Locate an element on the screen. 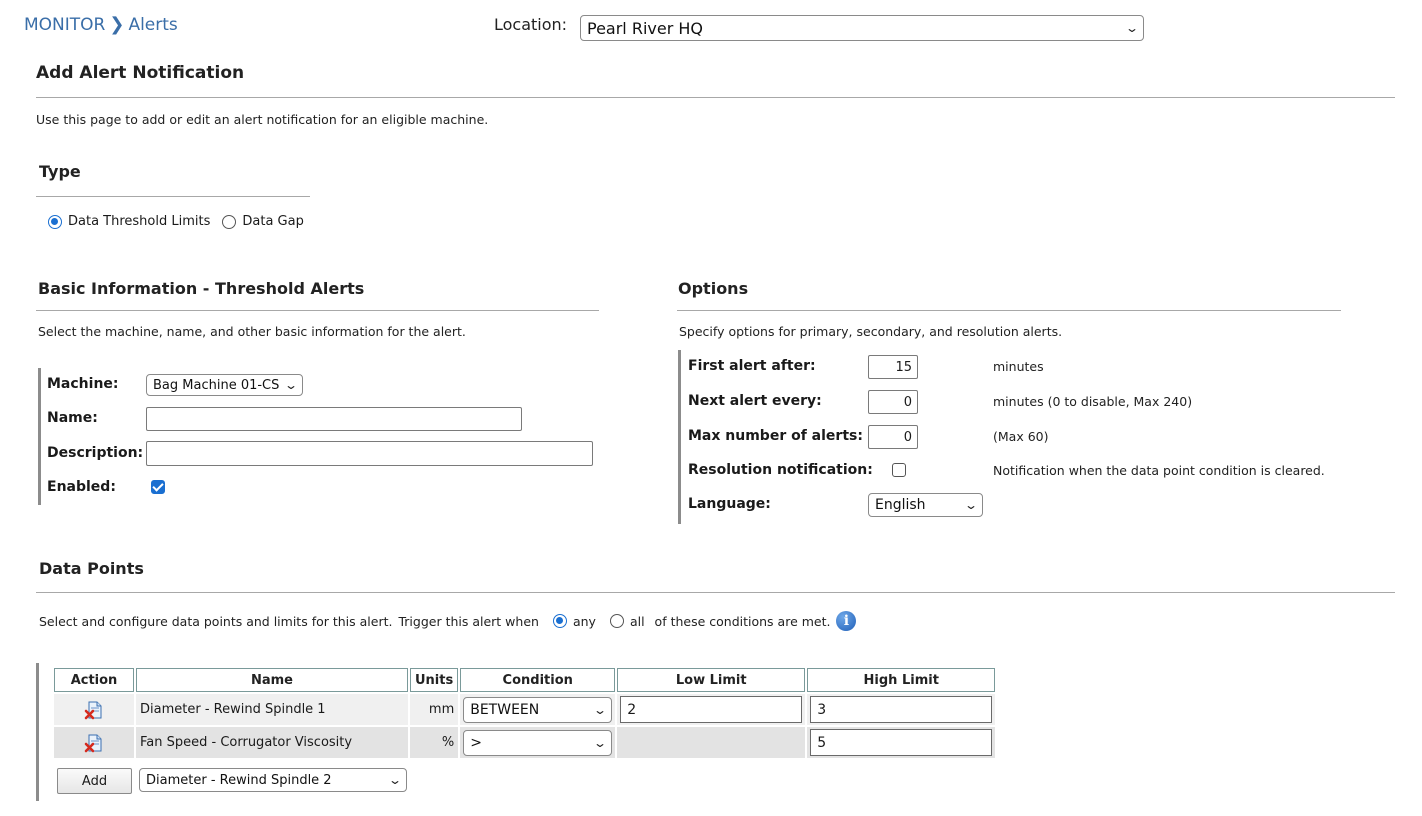 The image size is (1422, 816). language-select: English ⌄ is located at coordinates (925, 505).